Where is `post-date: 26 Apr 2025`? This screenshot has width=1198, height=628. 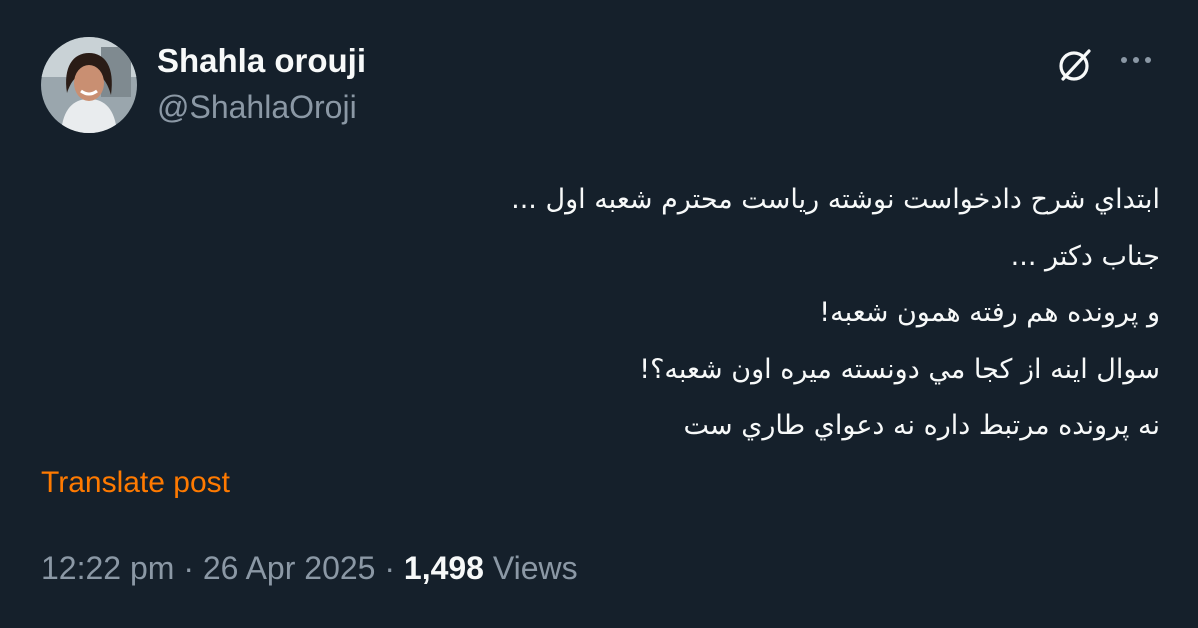 post-date: 26 Apr 2025 is located at coordinates (289, 568).